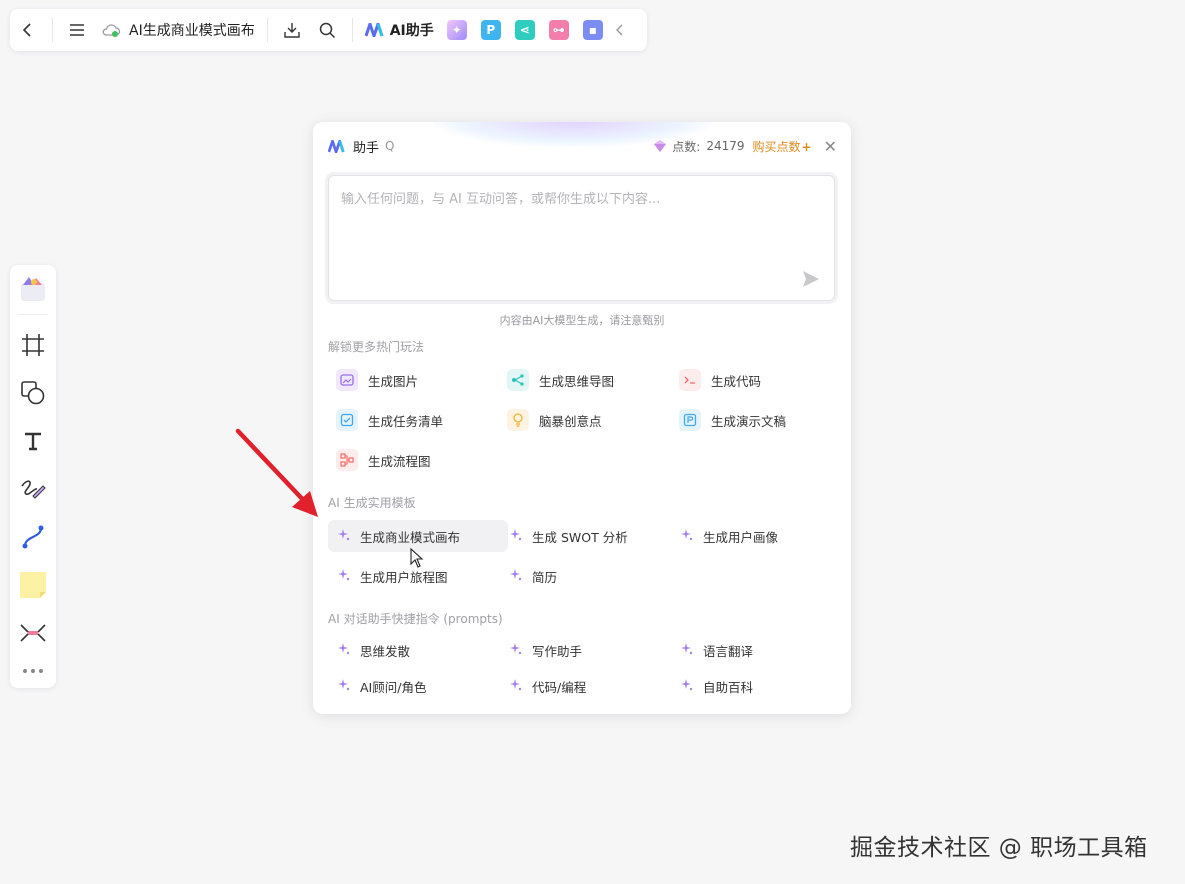 The image size is (1185, 884). What do you see at coordinates (347, 460) in the screenshot?
I see `flowchart-icon` at bounding box center [347, 460].